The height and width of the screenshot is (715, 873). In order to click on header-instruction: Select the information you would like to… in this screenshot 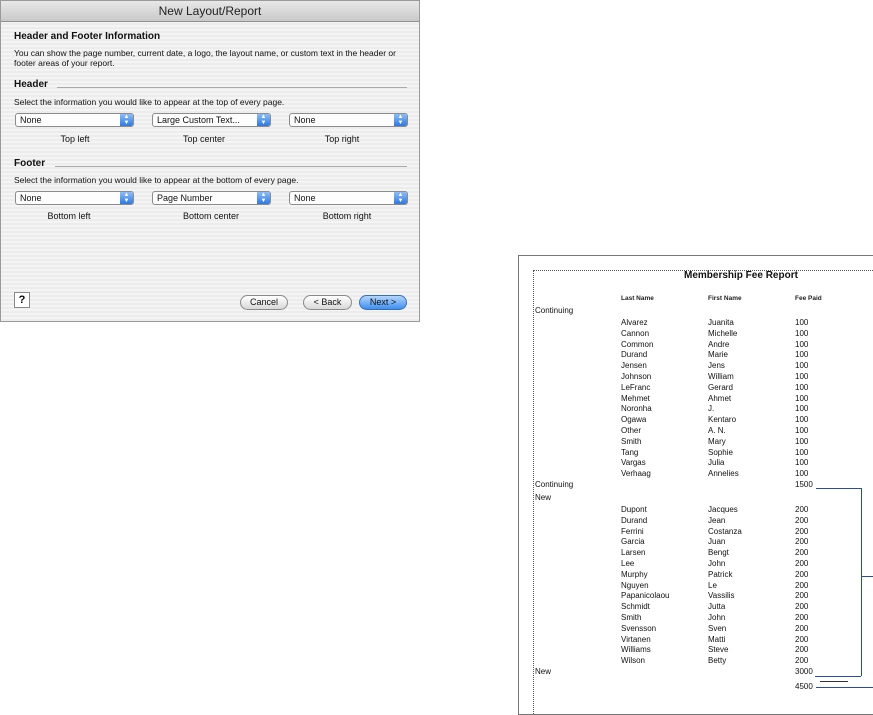, I will do `click(149, 102)`.